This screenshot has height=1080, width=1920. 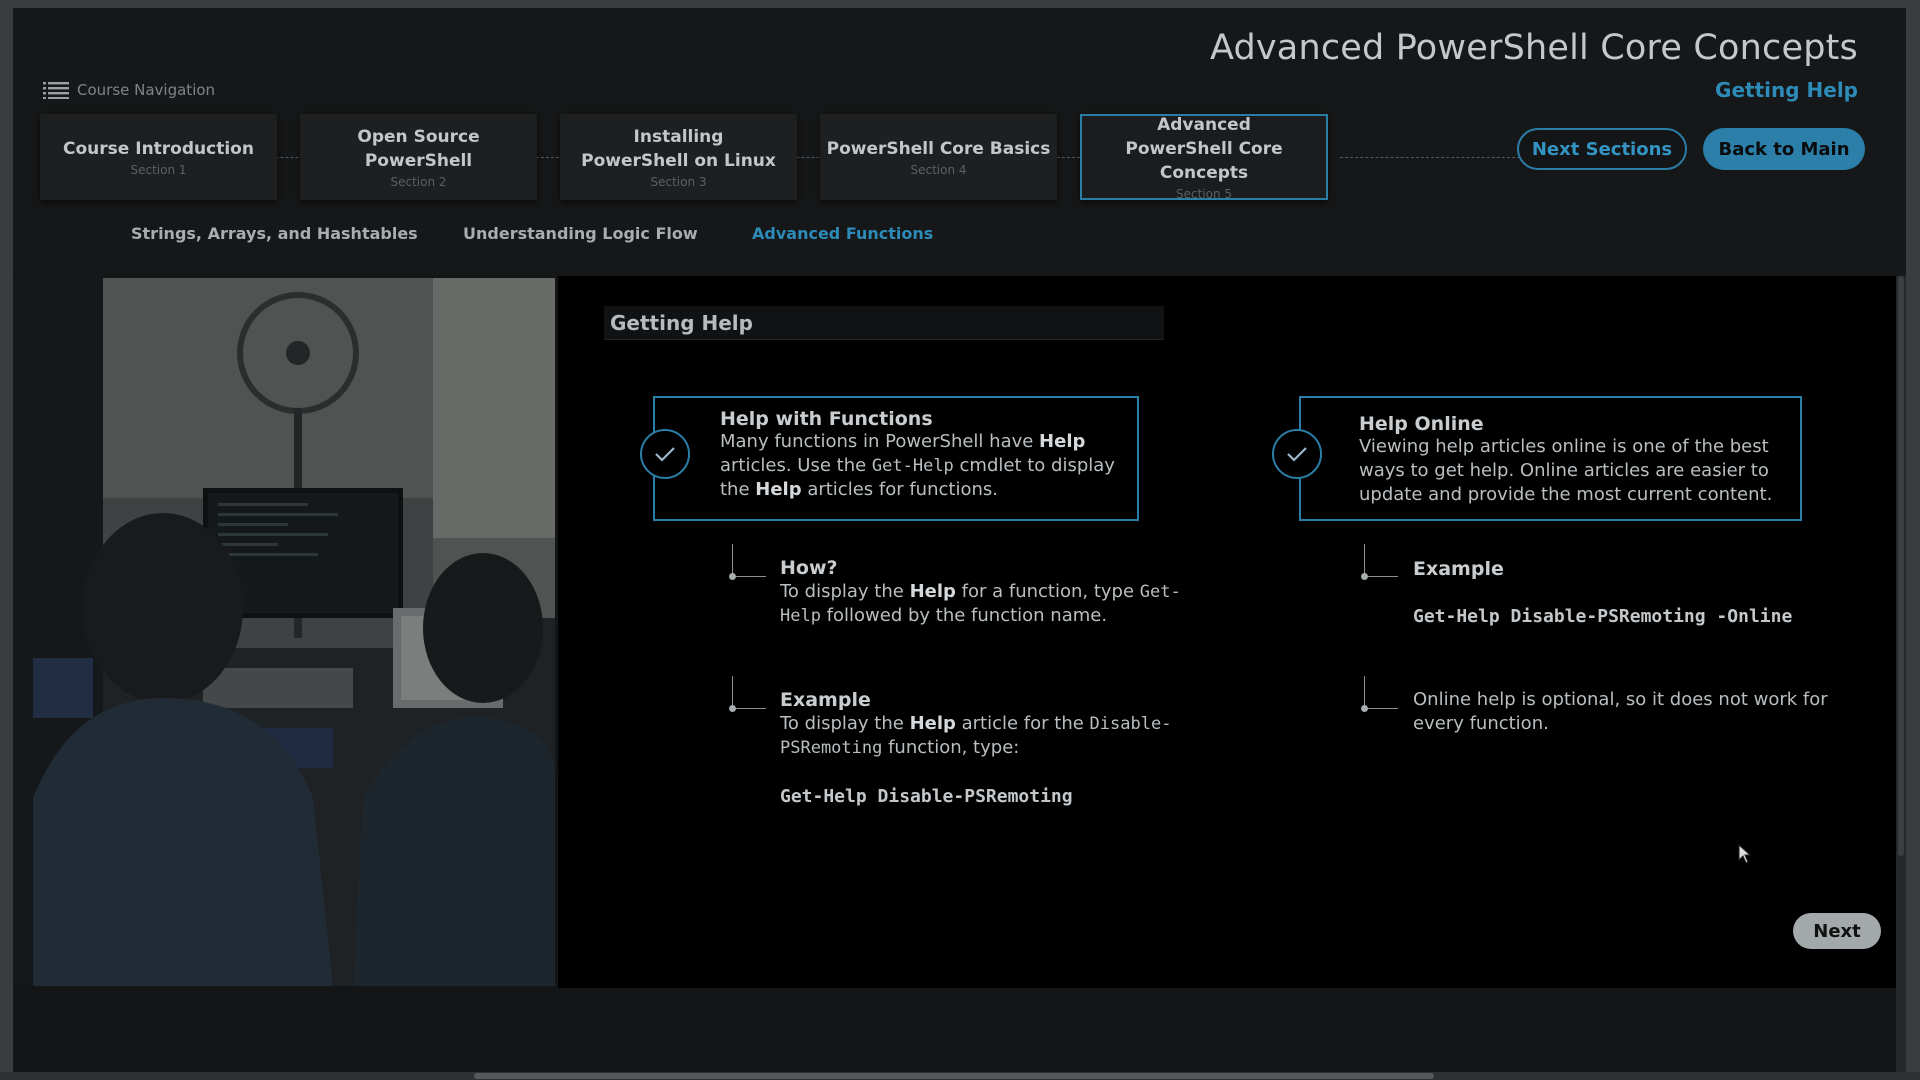 I want to click on next-button: Next, so click(x=1837, y=931).